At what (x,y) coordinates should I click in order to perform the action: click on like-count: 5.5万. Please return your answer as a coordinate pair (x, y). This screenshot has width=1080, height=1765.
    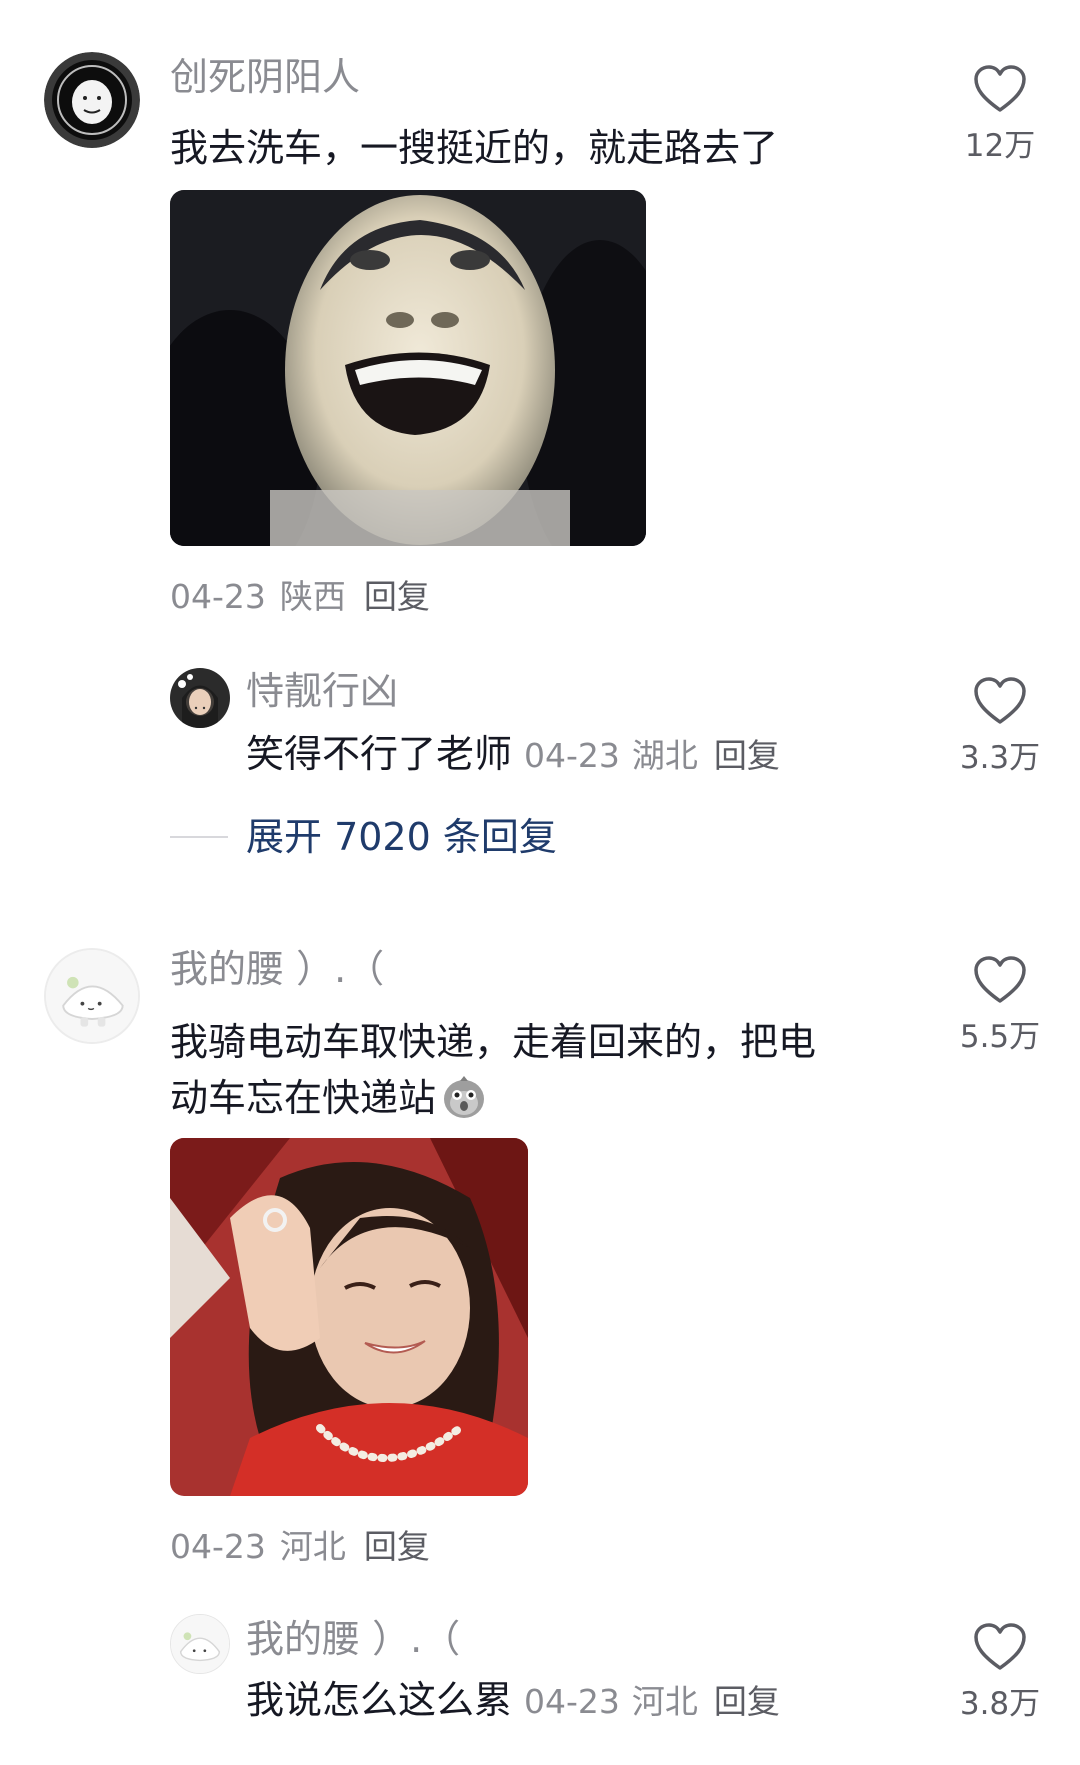
    Looking at the image, I should click on (1000, 1037).